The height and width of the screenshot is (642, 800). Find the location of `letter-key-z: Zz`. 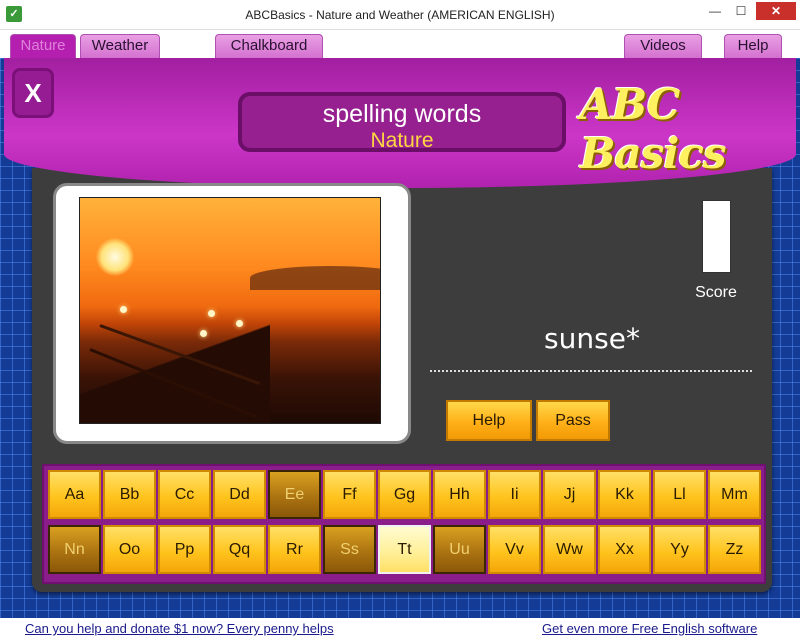

letter-key-z: Zz is located at coordinates (734, 549).